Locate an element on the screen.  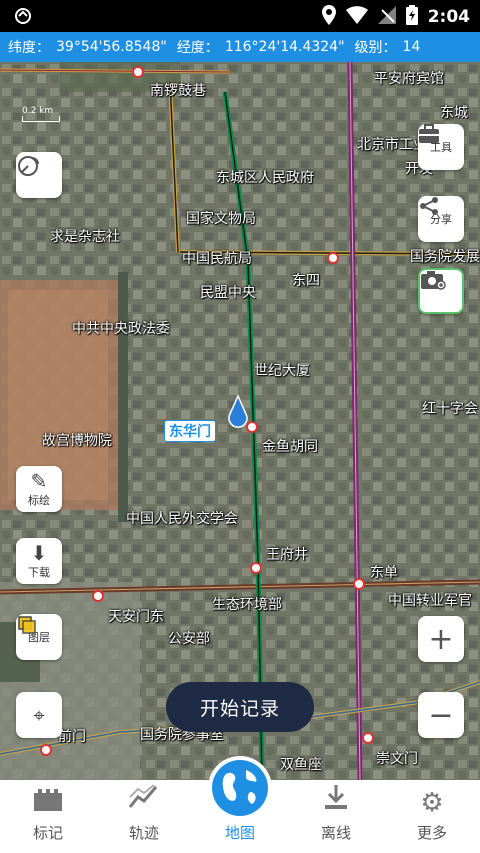
lat-value: 39°54'56.8548" is located at coordinates (111, 47).